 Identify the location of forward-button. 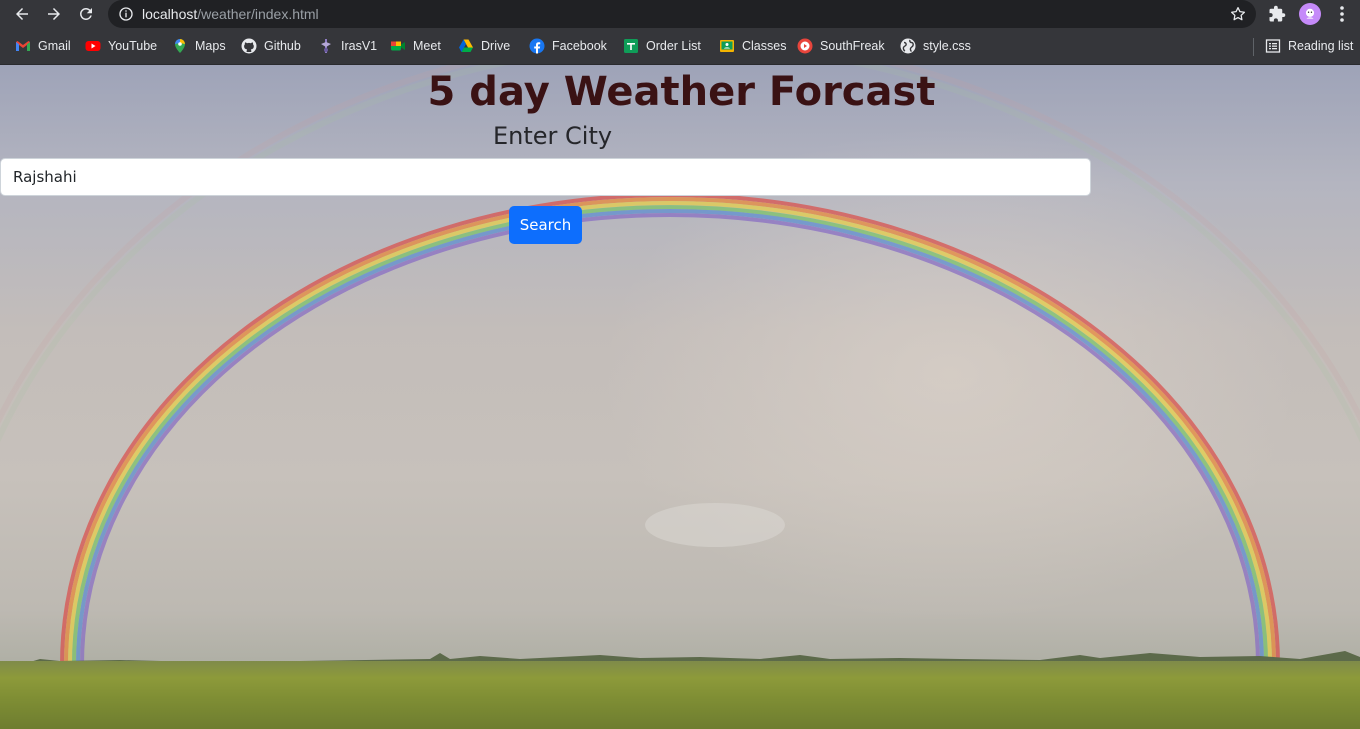
(54, 14).